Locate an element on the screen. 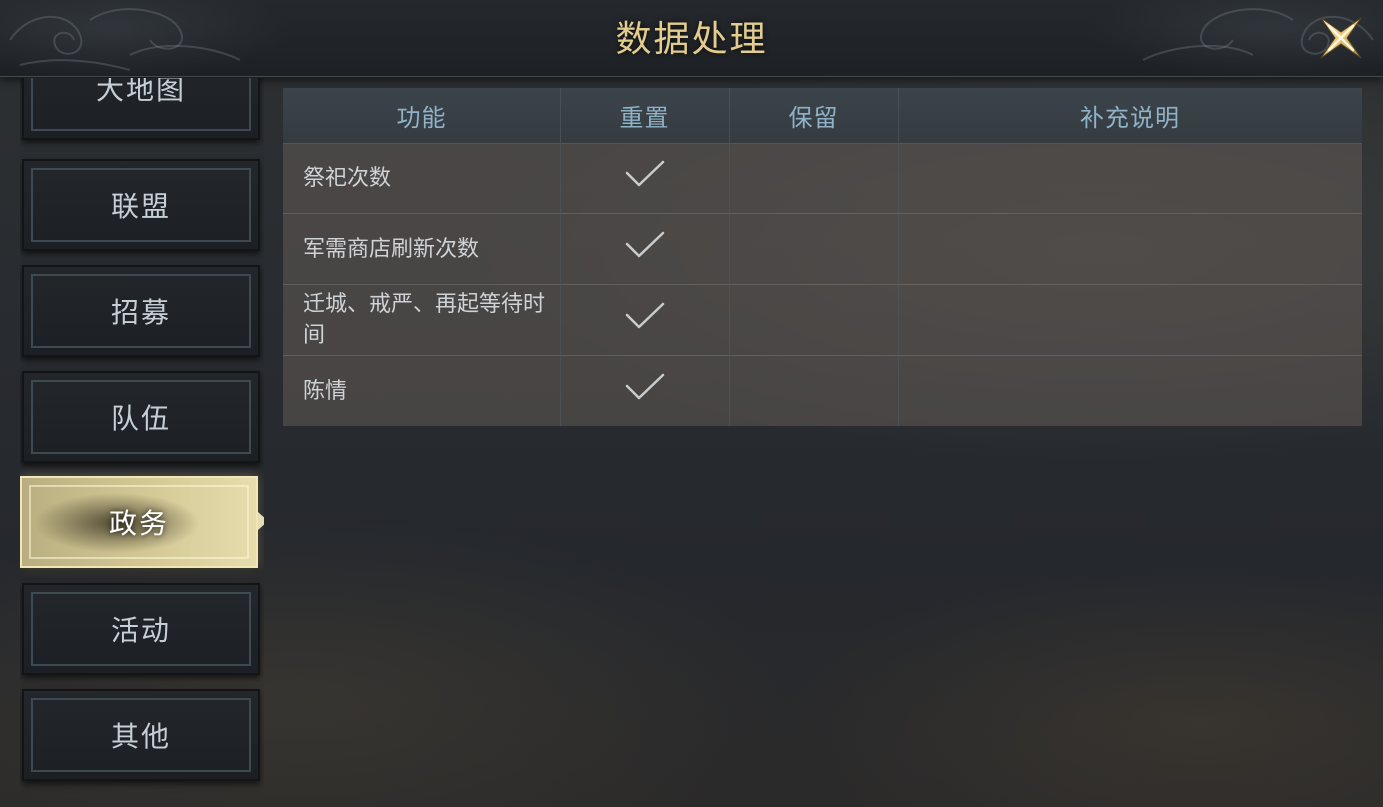  sidebar-item-label: 政务 is located at coordinates (138, 523).